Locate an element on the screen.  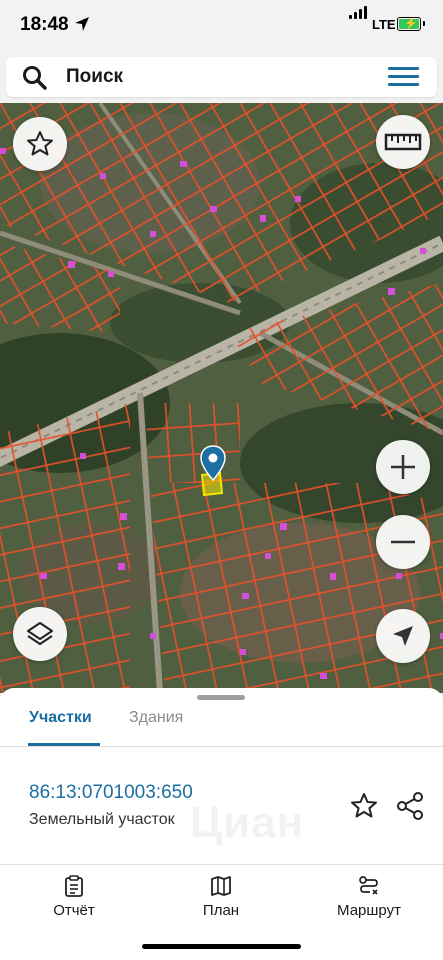
location-arrow-icon is located at coordinates (82, 24).